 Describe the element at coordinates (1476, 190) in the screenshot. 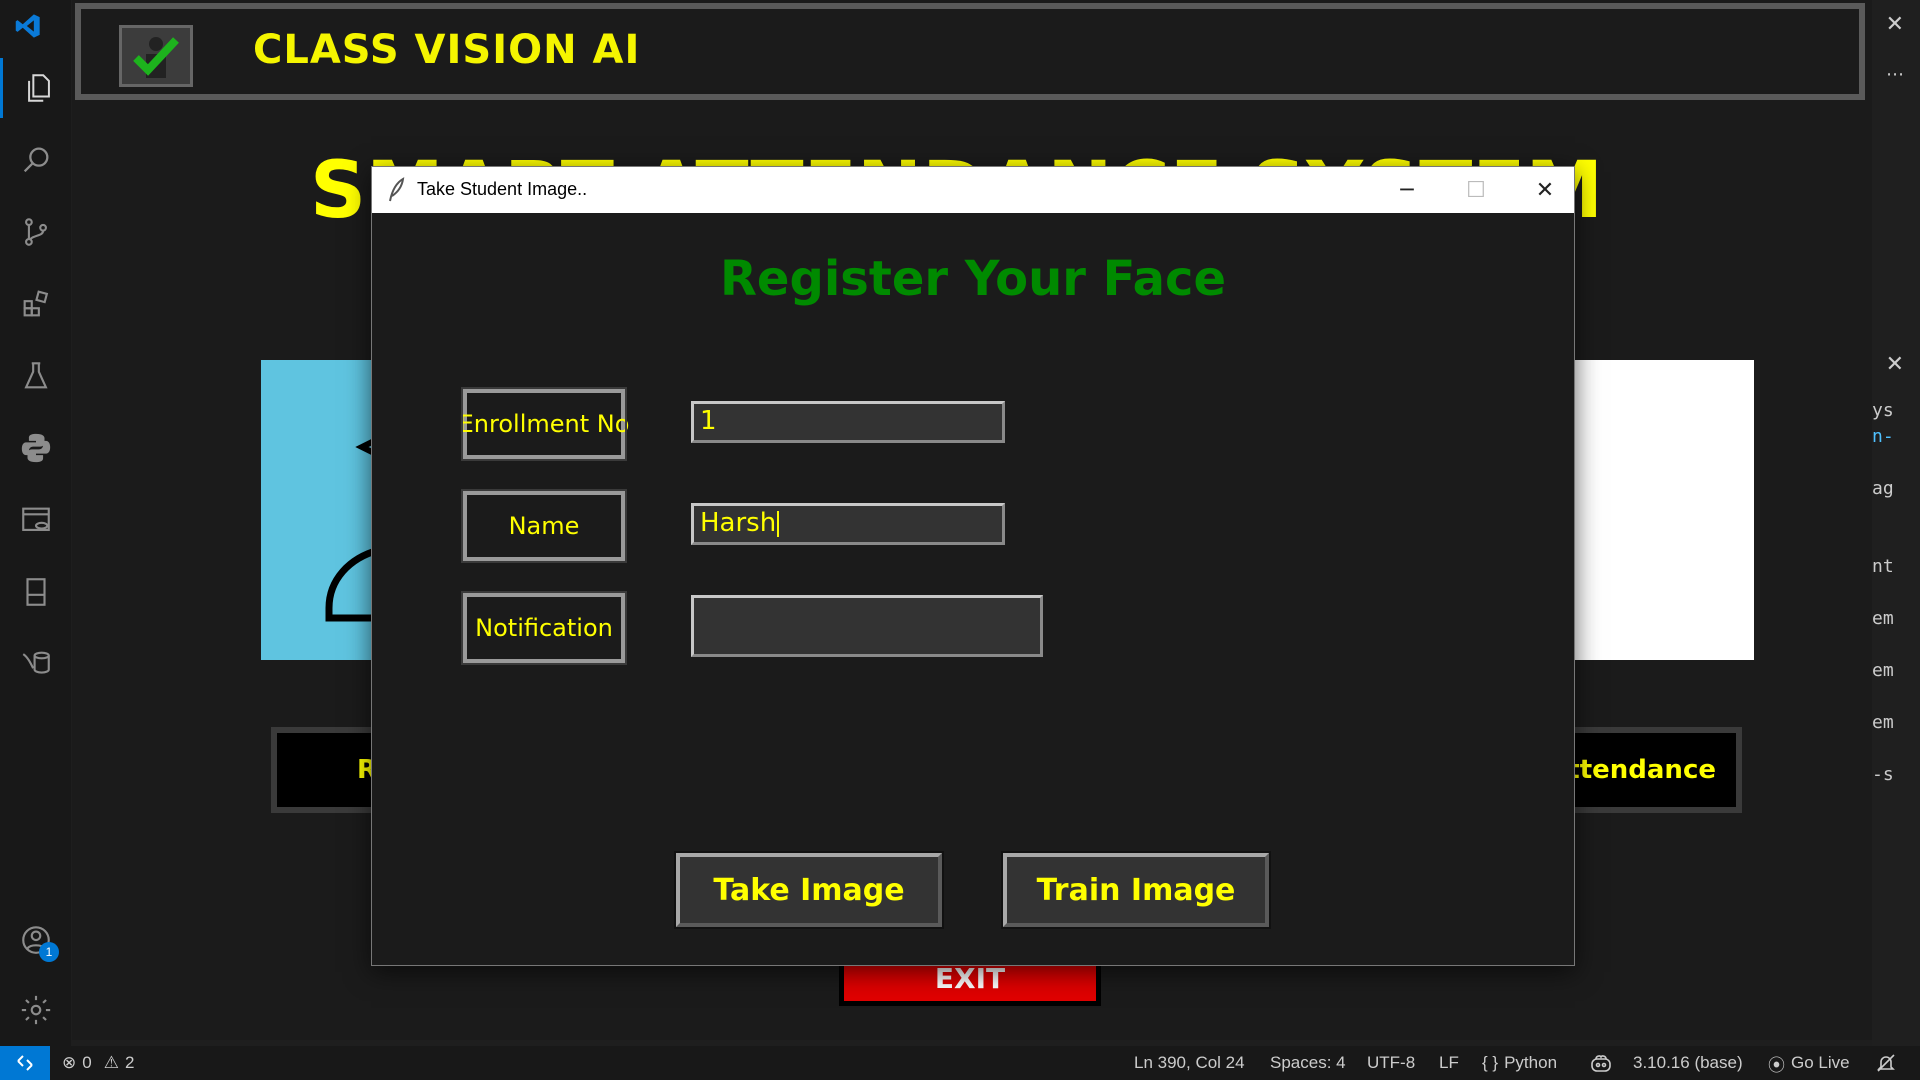

I see `maximize-icon: ☐` at that location.